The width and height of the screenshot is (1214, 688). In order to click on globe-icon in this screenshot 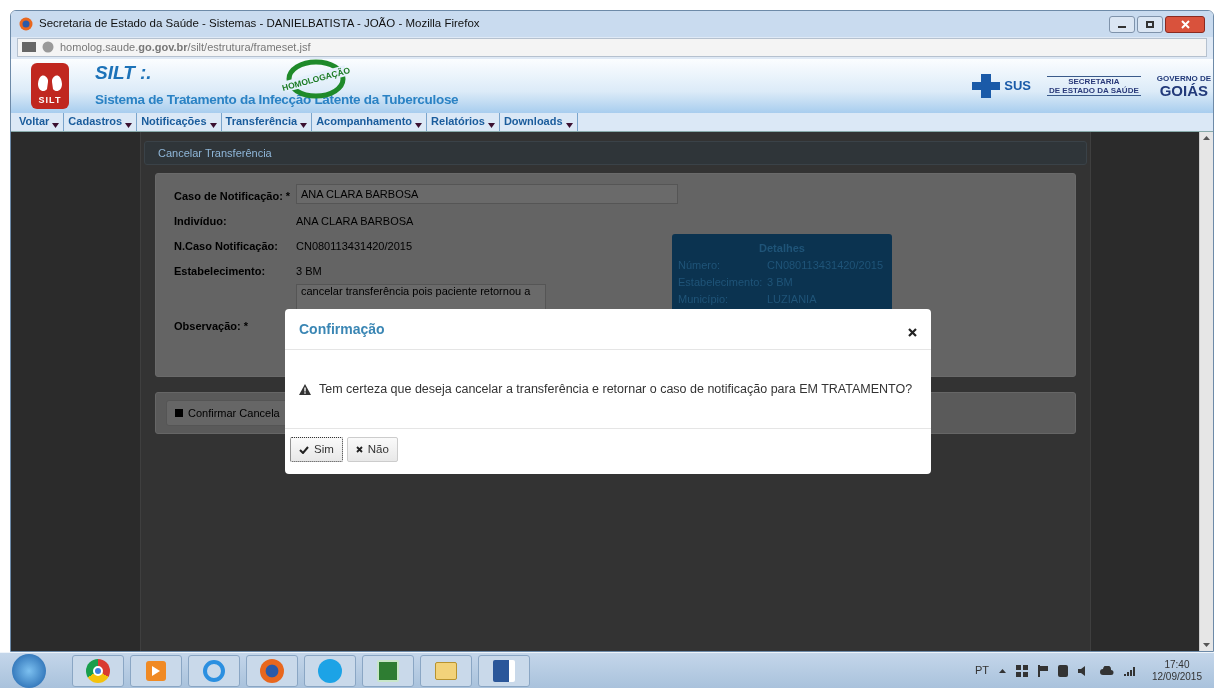, I will do `click(48, 47)`.